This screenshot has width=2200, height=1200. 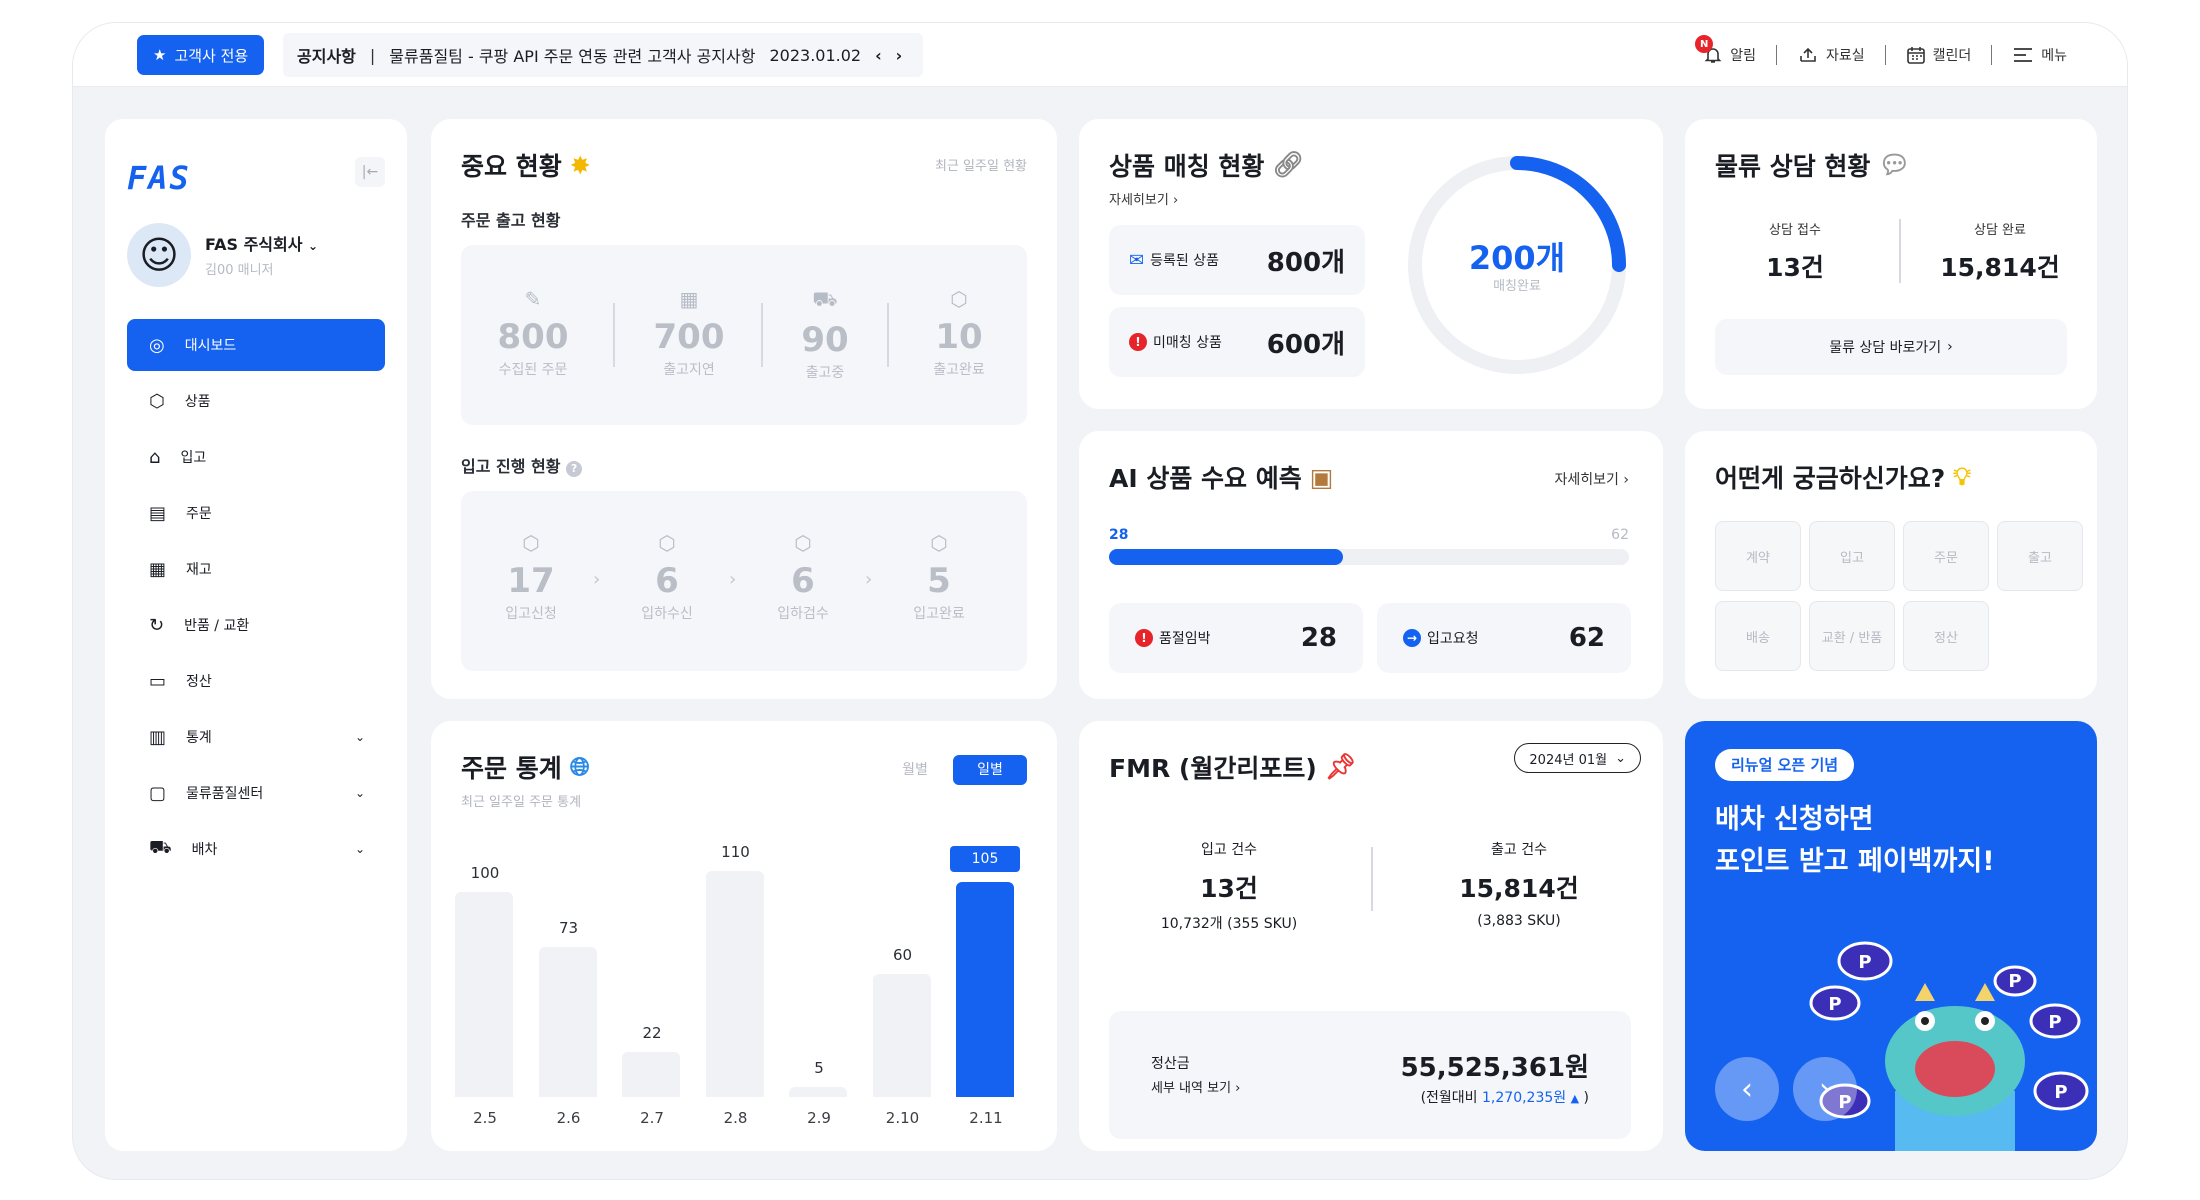 What do you see at coordinates (689, 333) in the screenshot?
I see `stat-delayed: ▦ 700 출고지연` at bounding box center [689, 333].